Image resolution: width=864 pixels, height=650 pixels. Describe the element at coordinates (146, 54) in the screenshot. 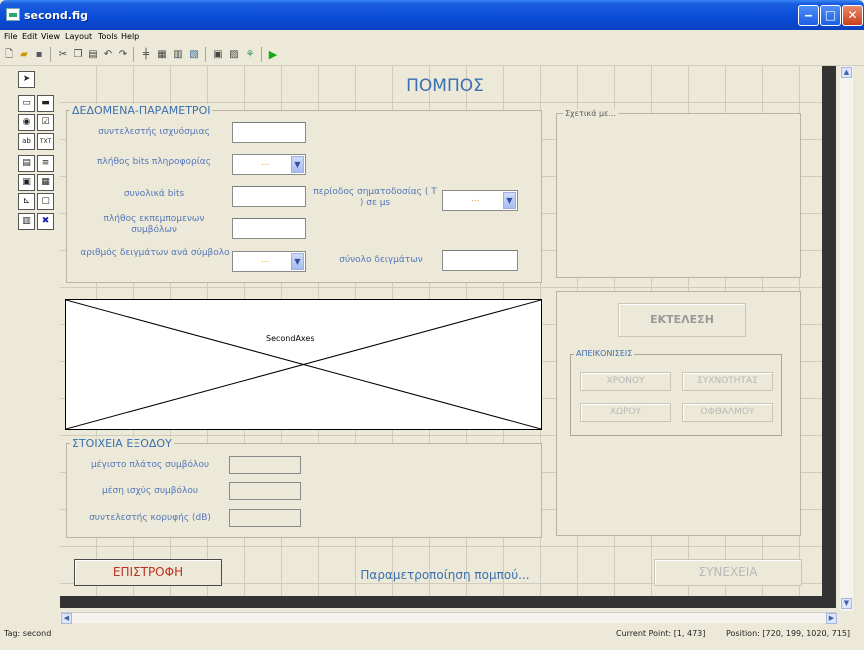

I see `align-icon: ╪` at that location.